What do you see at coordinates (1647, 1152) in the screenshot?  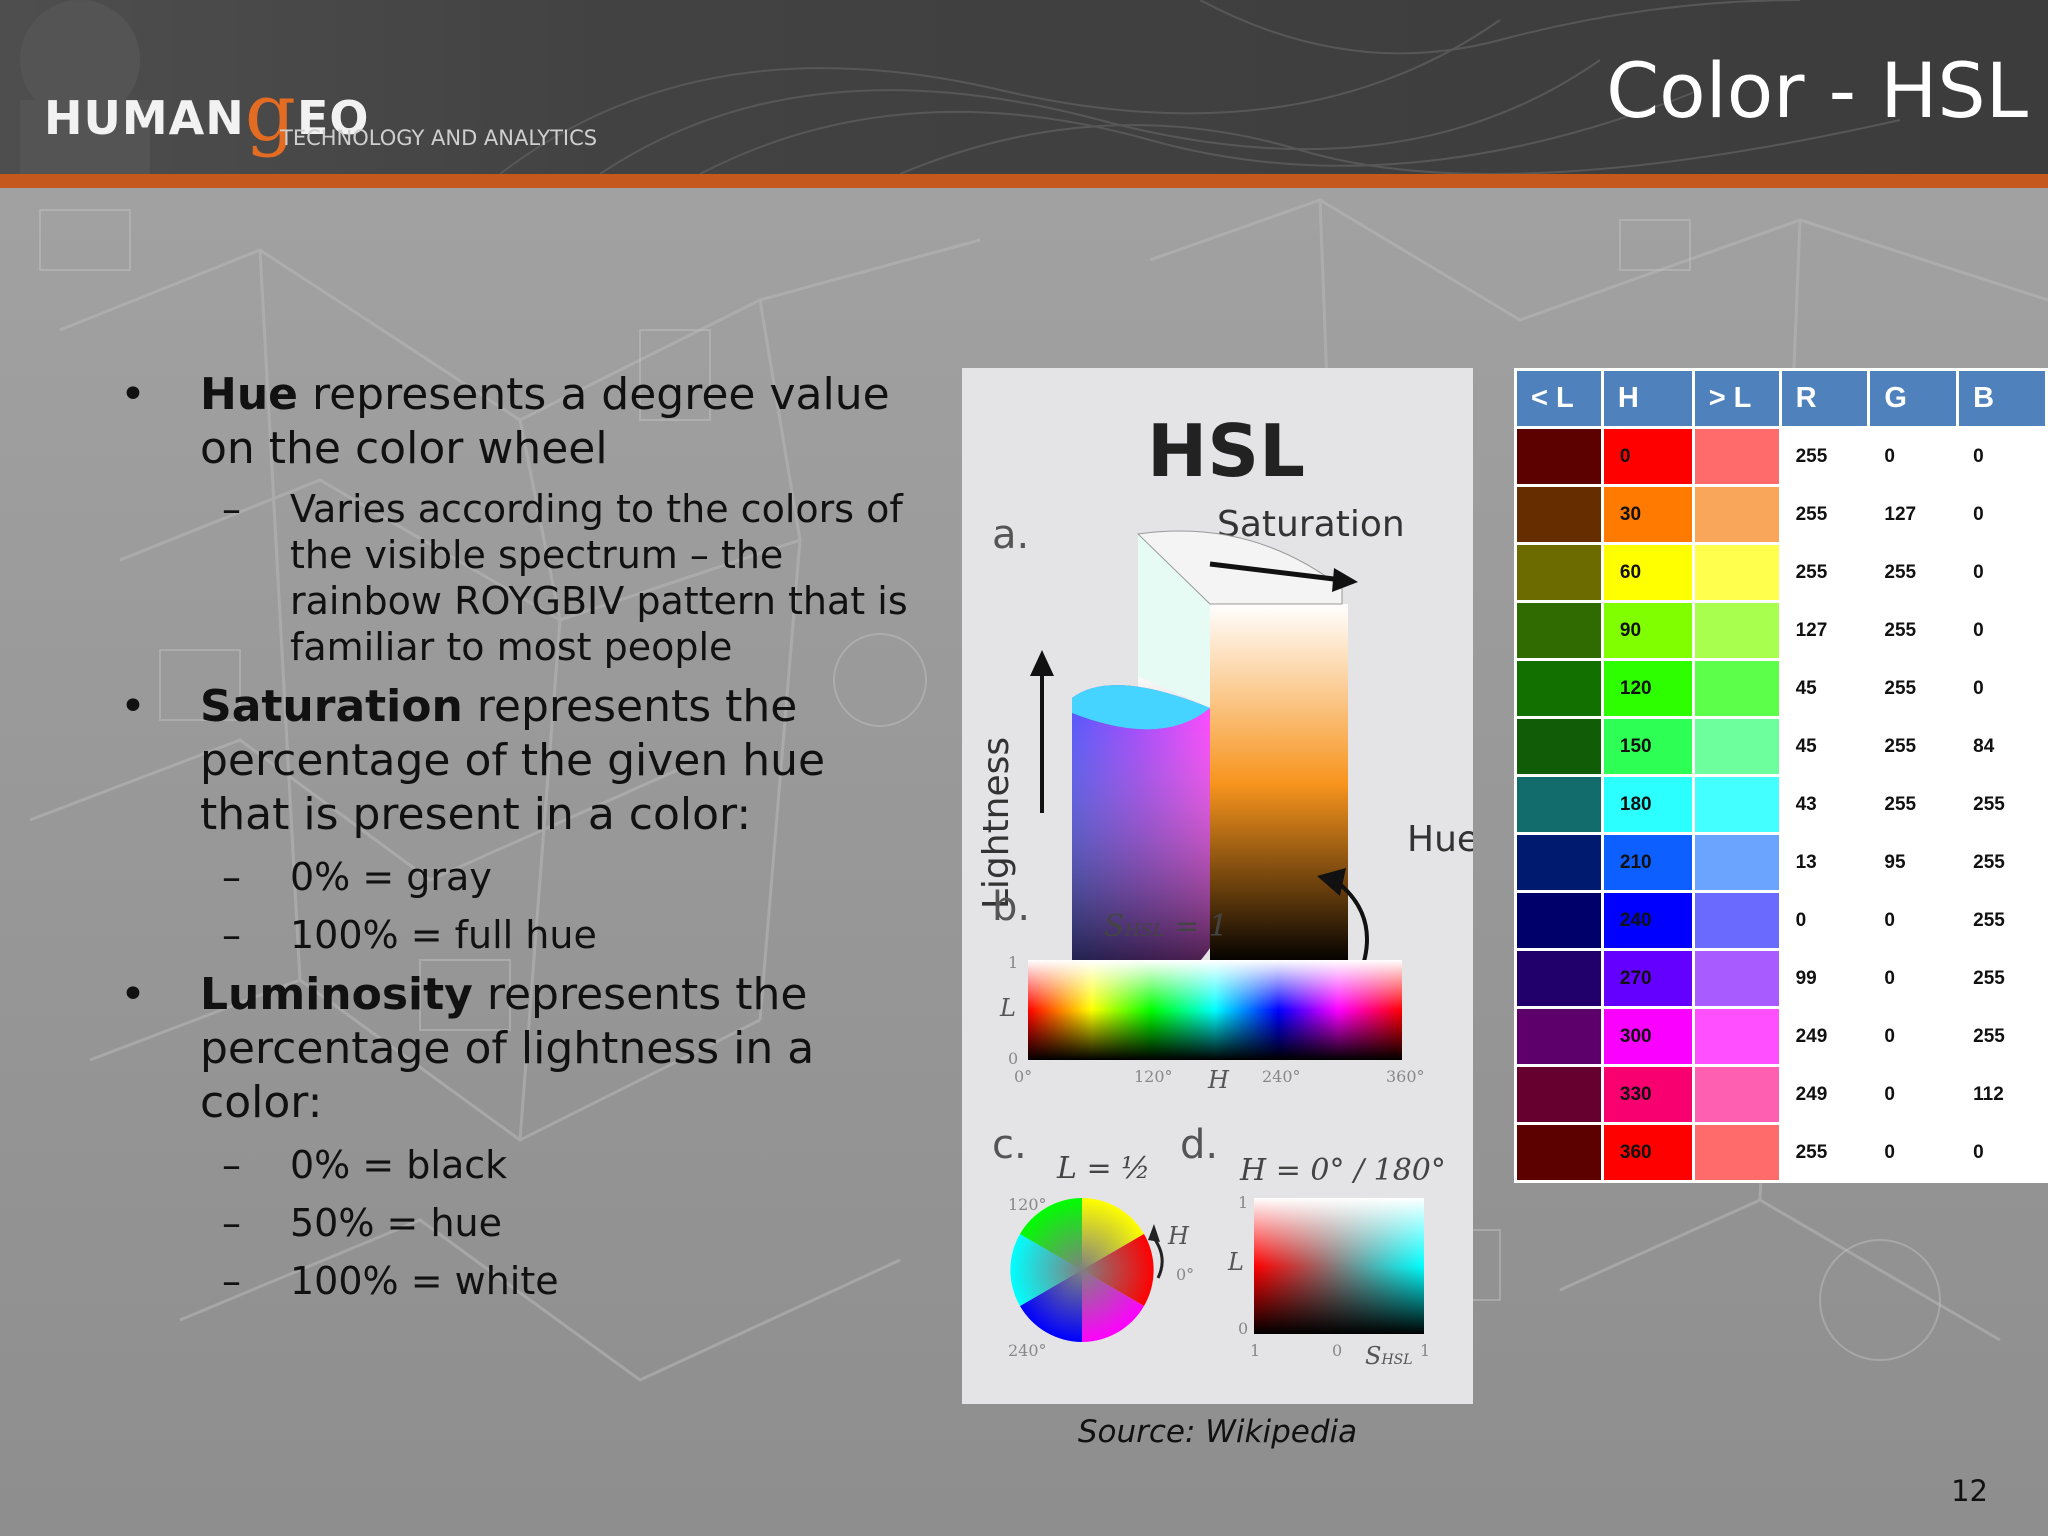 I see `hue-cell: 360` at bounding box center [1647, 1152].